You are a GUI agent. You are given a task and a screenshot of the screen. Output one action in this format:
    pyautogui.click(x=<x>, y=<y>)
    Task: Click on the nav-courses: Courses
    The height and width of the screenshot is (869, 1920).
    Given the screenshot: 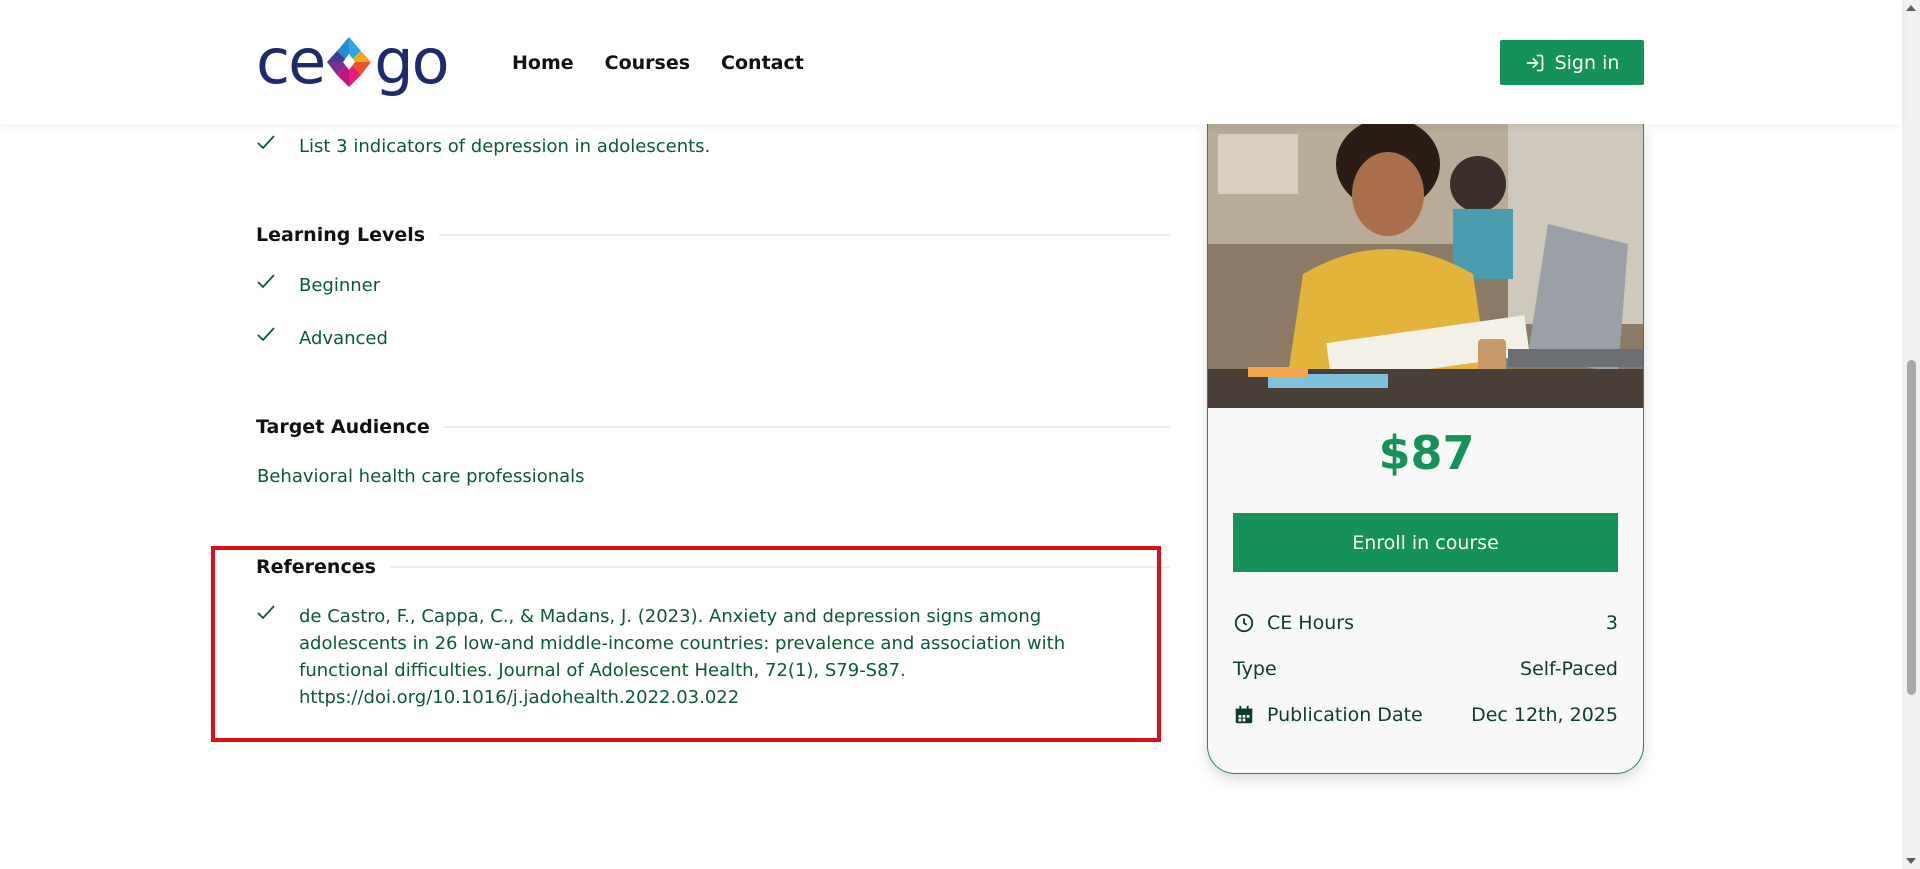 What is the action you would take?
    pyautogui.click(x=647, y=63)
    